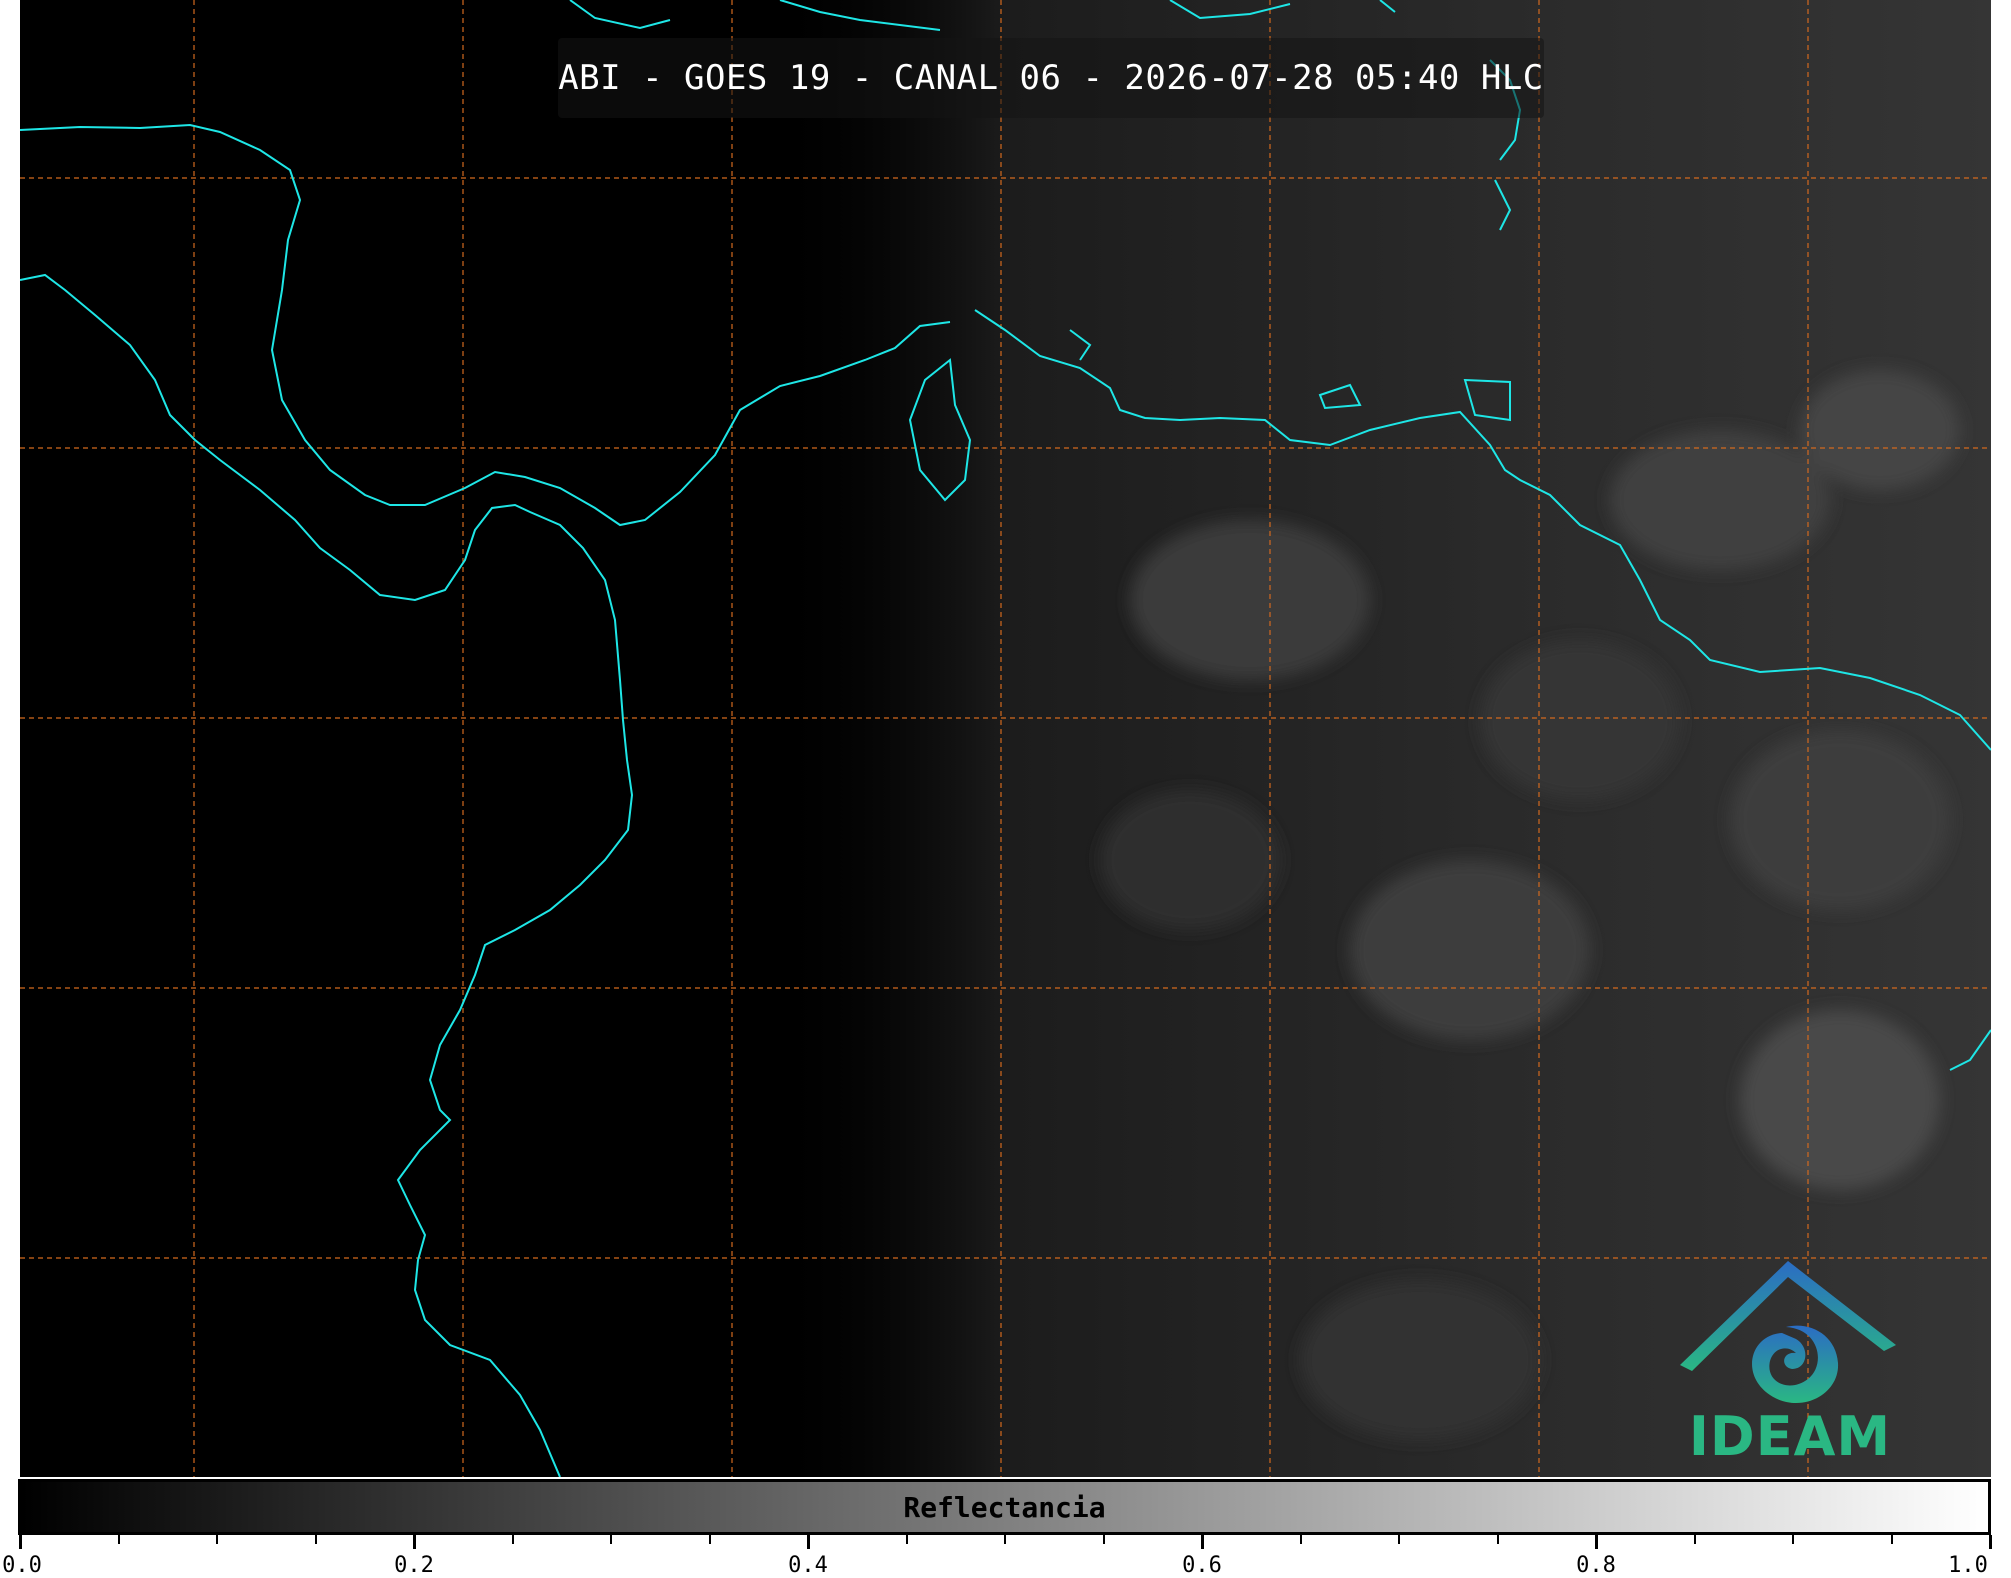 This screenshot has height=1578, width=2011. What do you see at coordinates (1790, 1436) in the screenshot?
I see `logo-text: IDEAM` at bounding box center [1790, 1436].